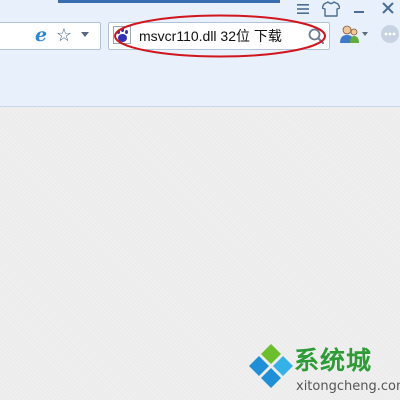 The width and height of the screenshot is (400, 400). Describe the element at coordinates (388, 8) in the screenshot. I see `close-icon` at that location.